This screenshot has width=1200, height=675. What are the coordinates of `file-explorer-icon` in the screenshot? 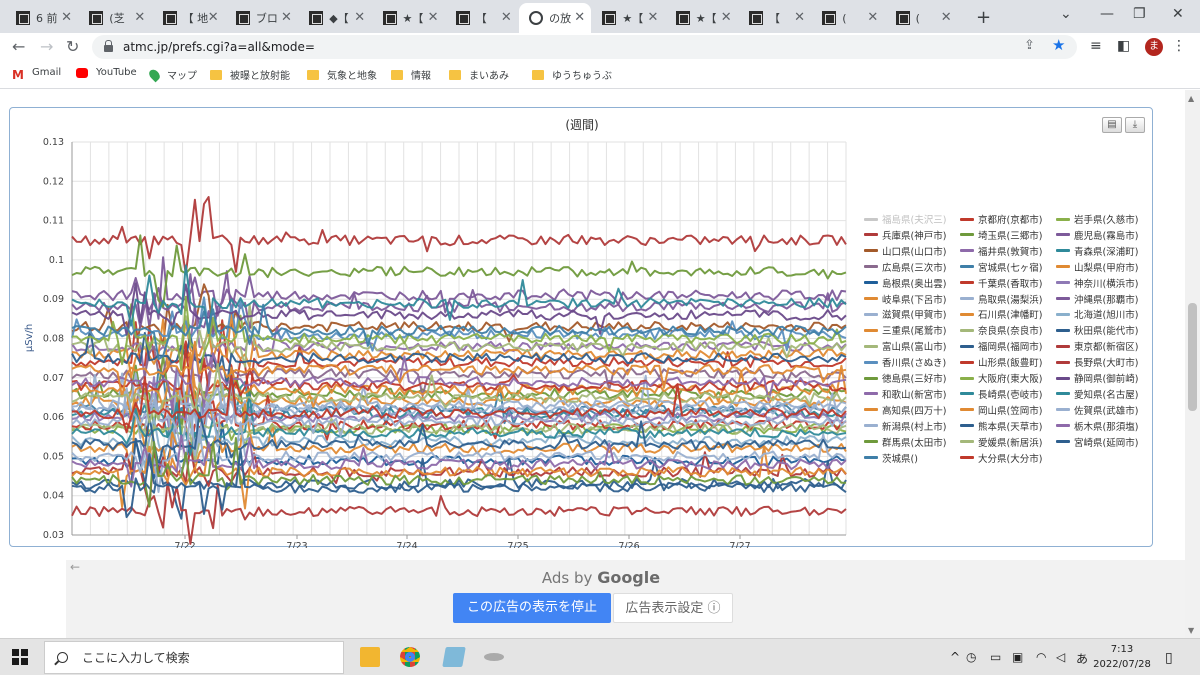 It's located at (370, 657).